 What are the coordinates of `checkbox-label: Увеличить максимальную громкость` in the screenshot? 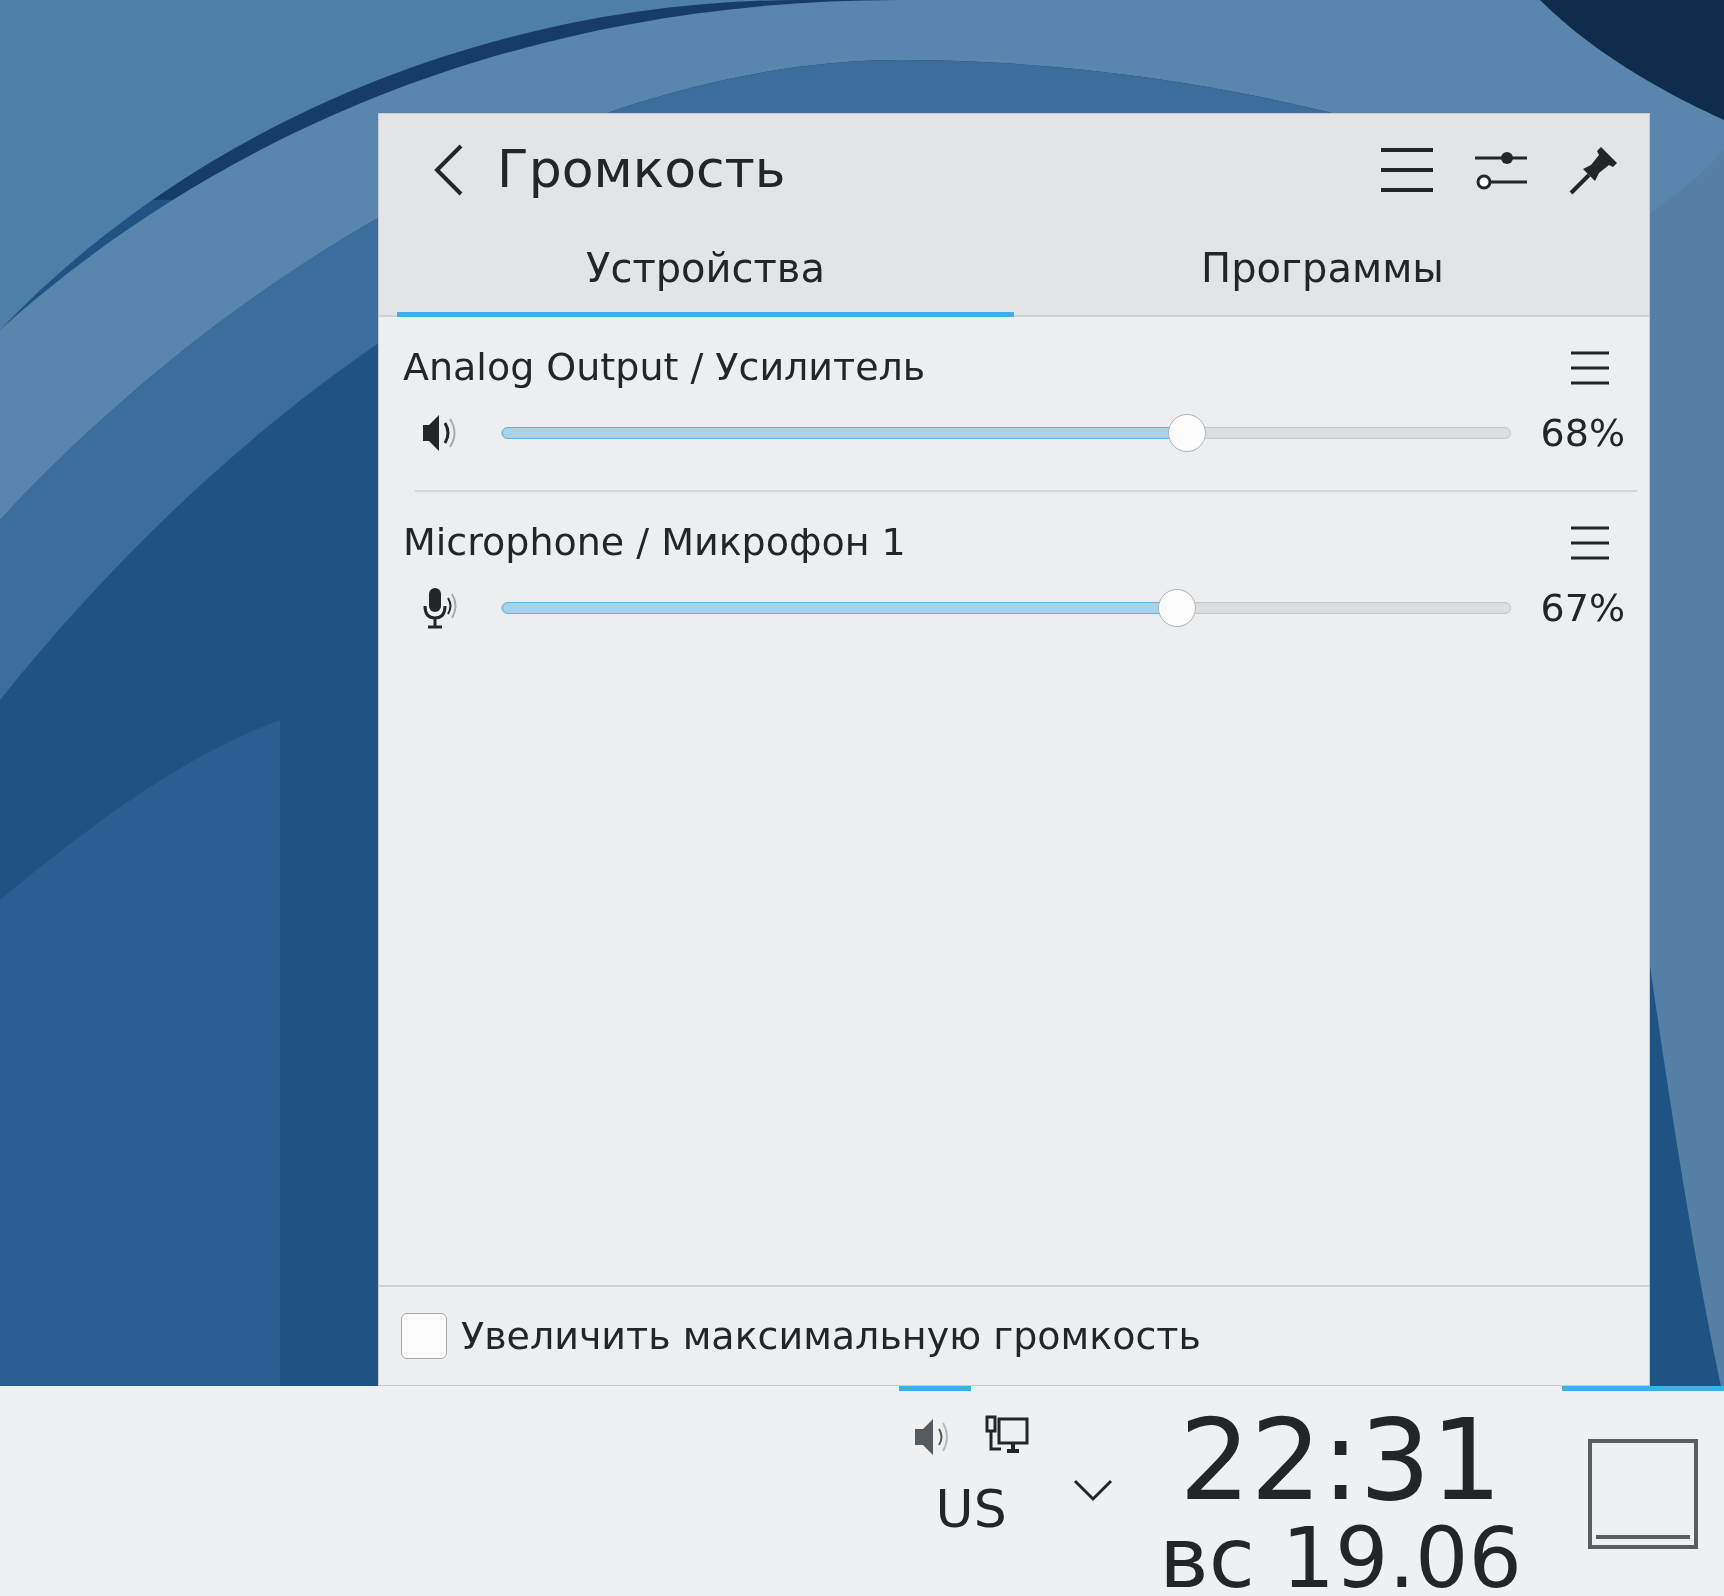 It's located at (831, 1336).